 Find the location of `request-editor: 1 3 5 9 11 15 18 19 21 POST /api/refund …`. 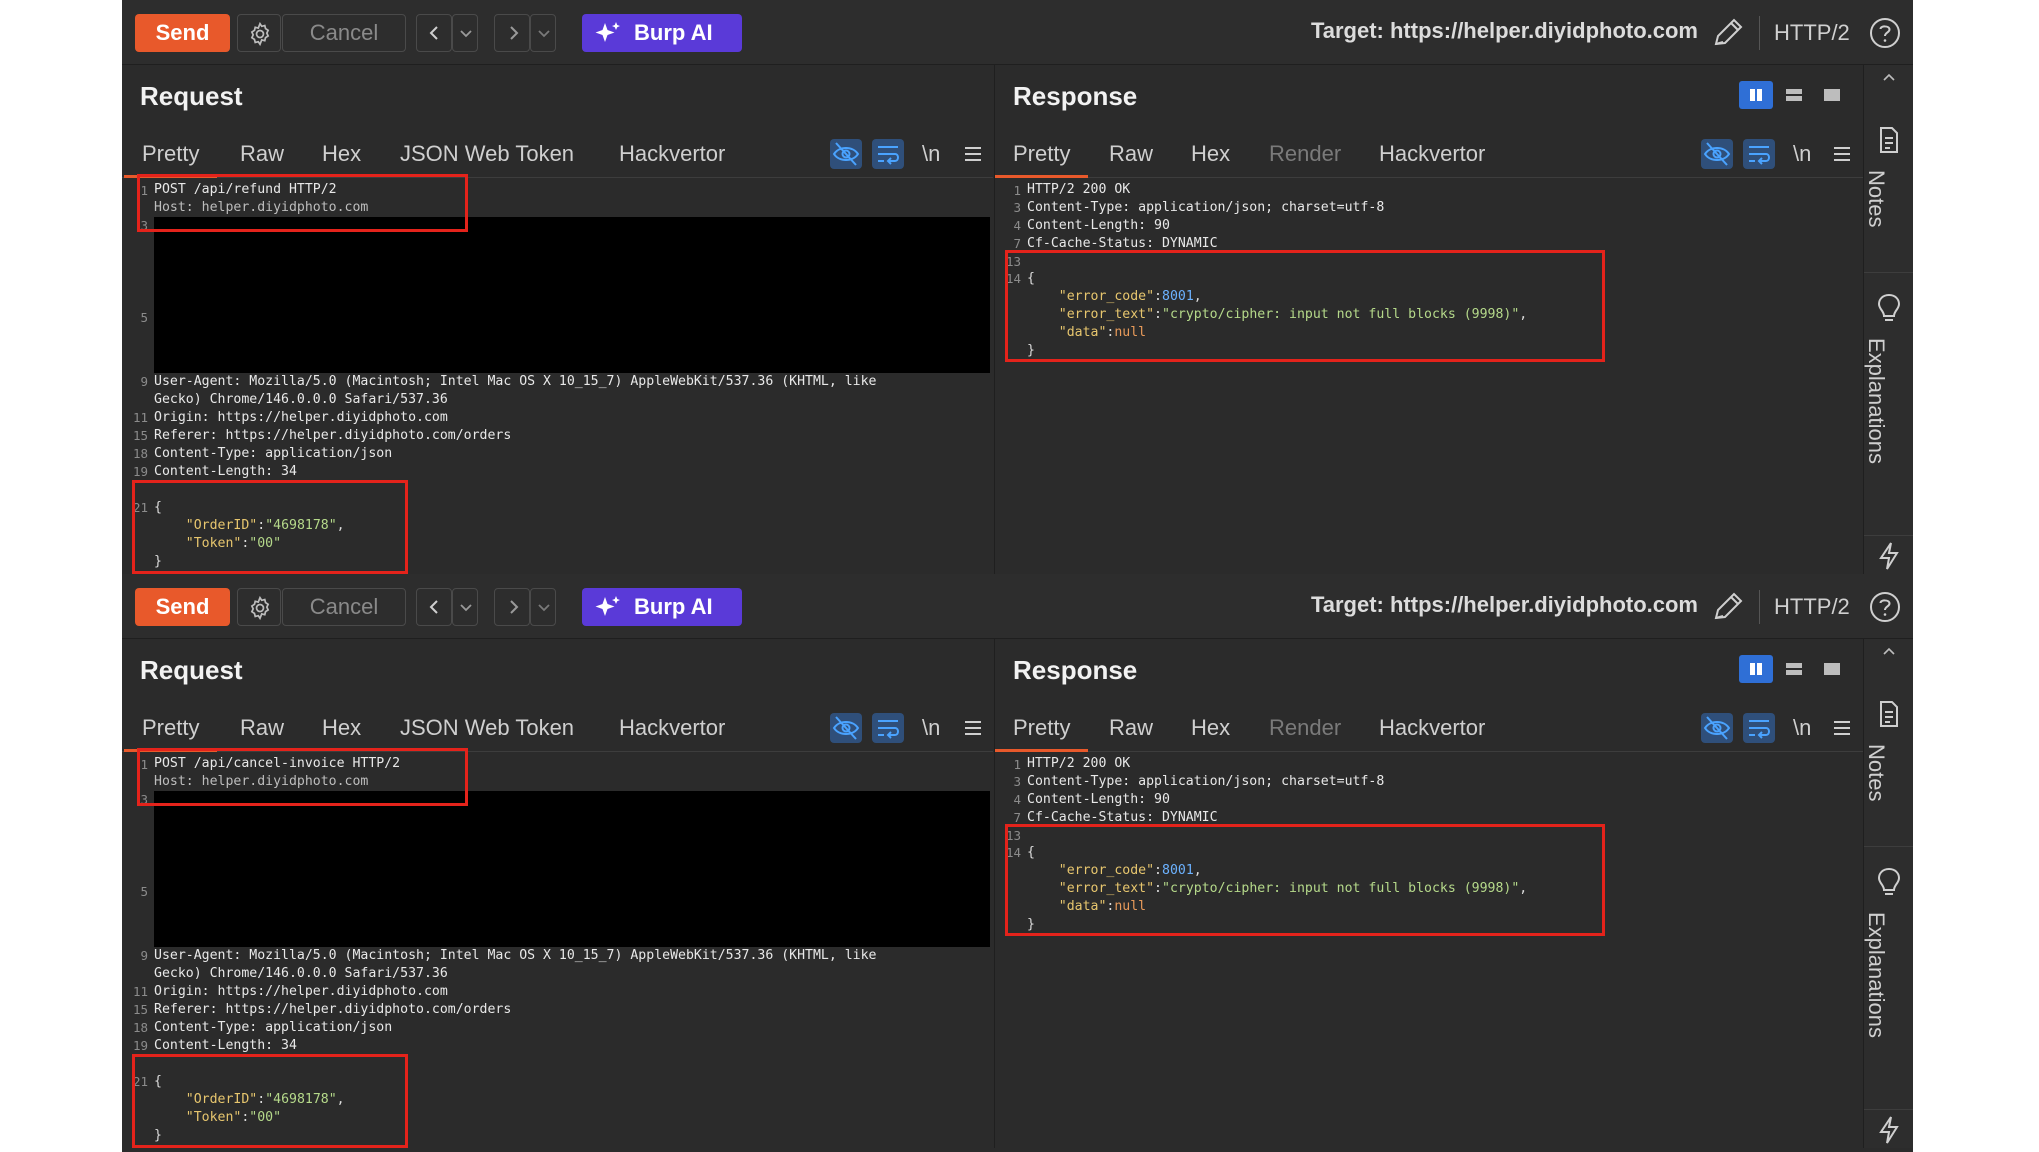

request-editor: 1 3 5 9 11 15 18 19 21 POST /api/refund … is located at coordinates (557, 374).